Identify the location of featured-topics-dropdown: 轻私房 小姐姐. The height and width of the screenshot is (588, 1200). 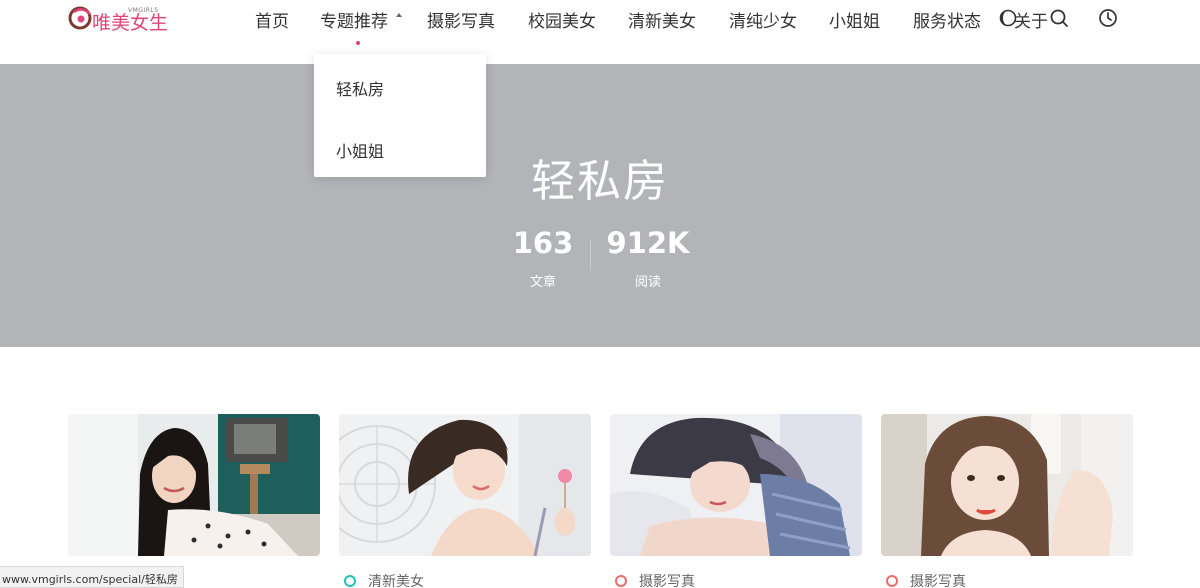
(400, 115).